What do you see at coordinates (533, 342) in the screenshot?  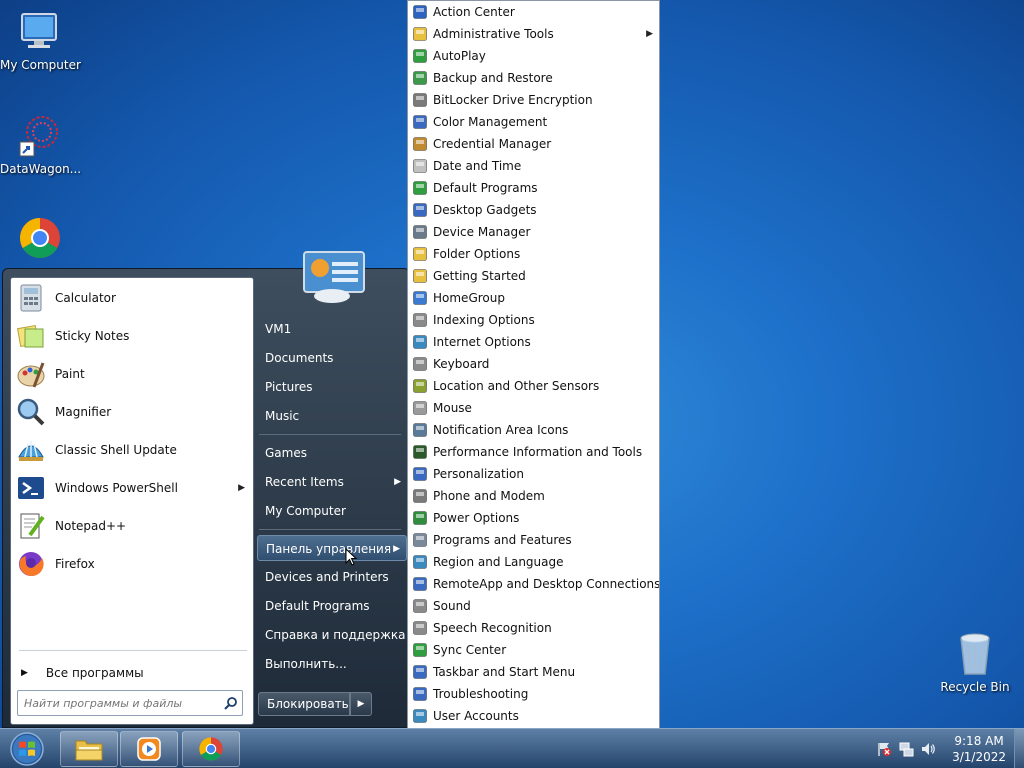 I see `control-panel-item: Internet Options` at bounding box center [533, 342].